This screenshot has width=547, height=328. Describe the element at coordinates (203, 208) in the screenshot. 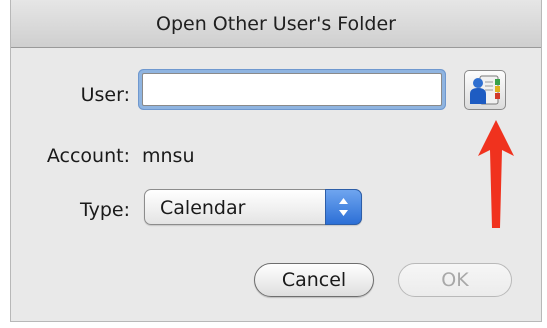

I see `type-select-value: Calendar` at that location.